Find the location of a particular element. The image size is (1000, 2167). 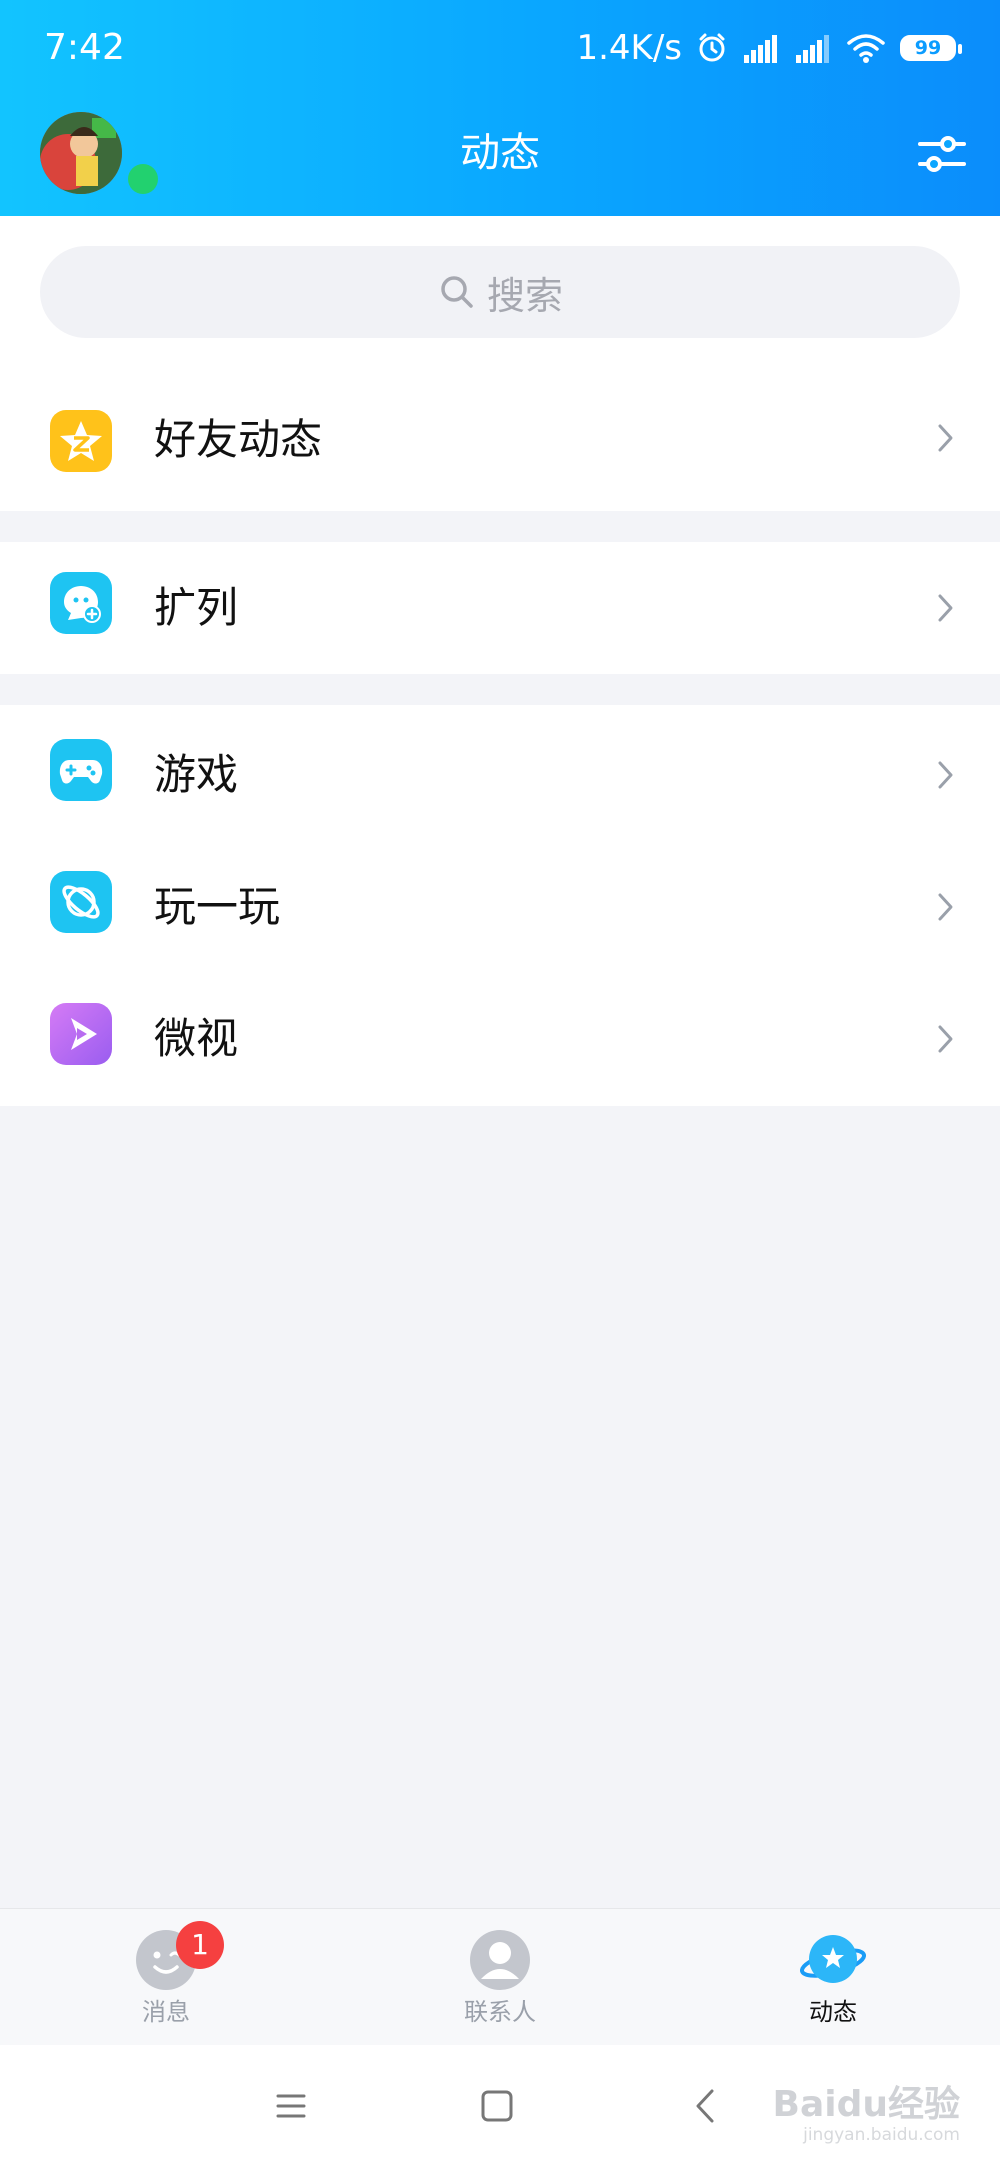

tab-feed: 动态 is located at coordinates (833, 1982).